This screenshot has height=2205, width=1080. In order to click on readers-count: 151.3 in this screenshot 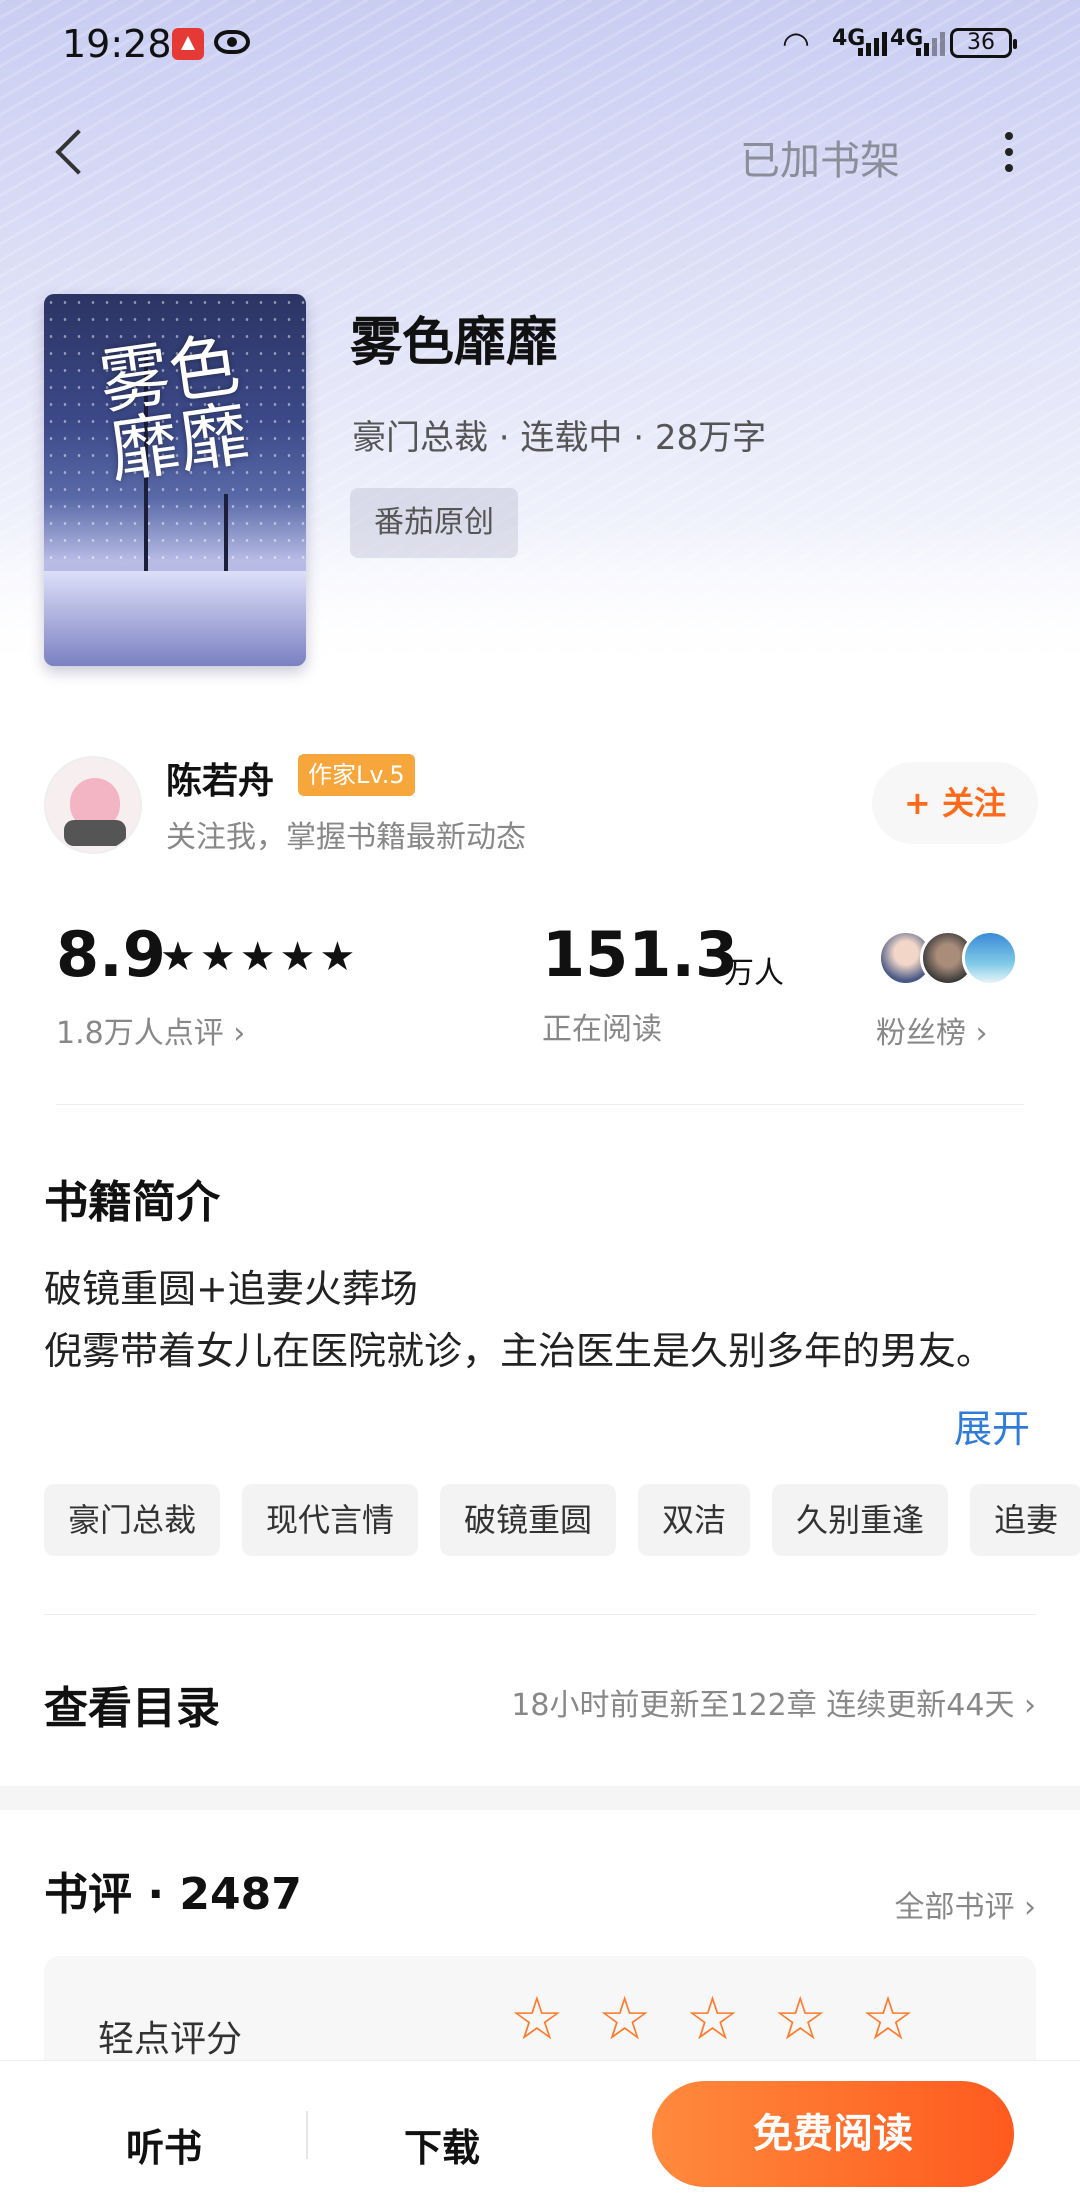, I will do `click(640, 954)`.